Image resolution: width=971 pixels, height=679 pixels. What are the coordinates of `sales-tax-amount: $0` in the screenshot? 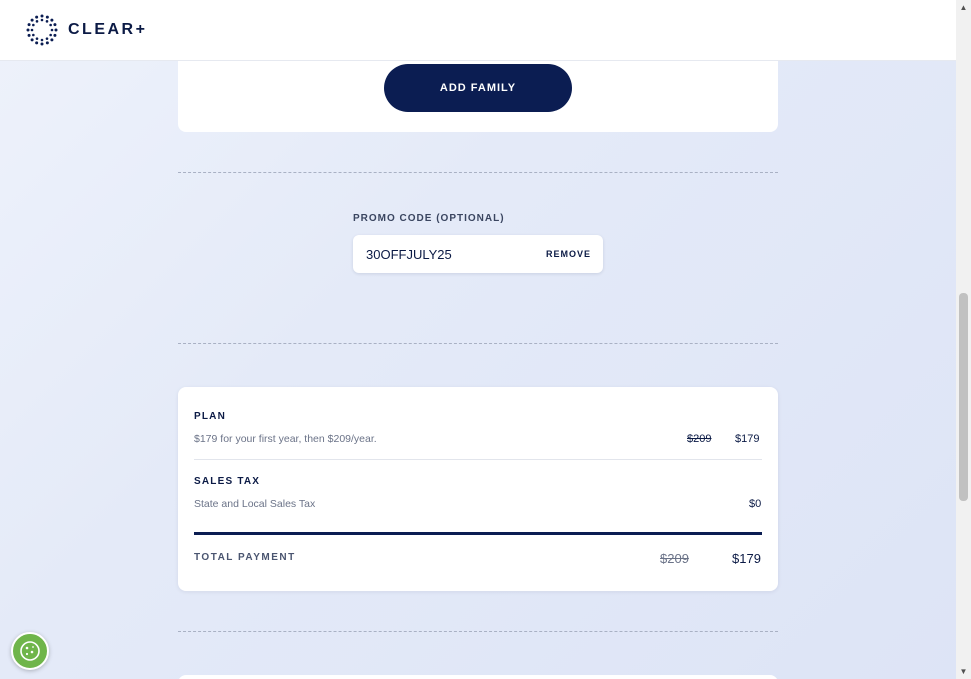 It's located at (755, 504).